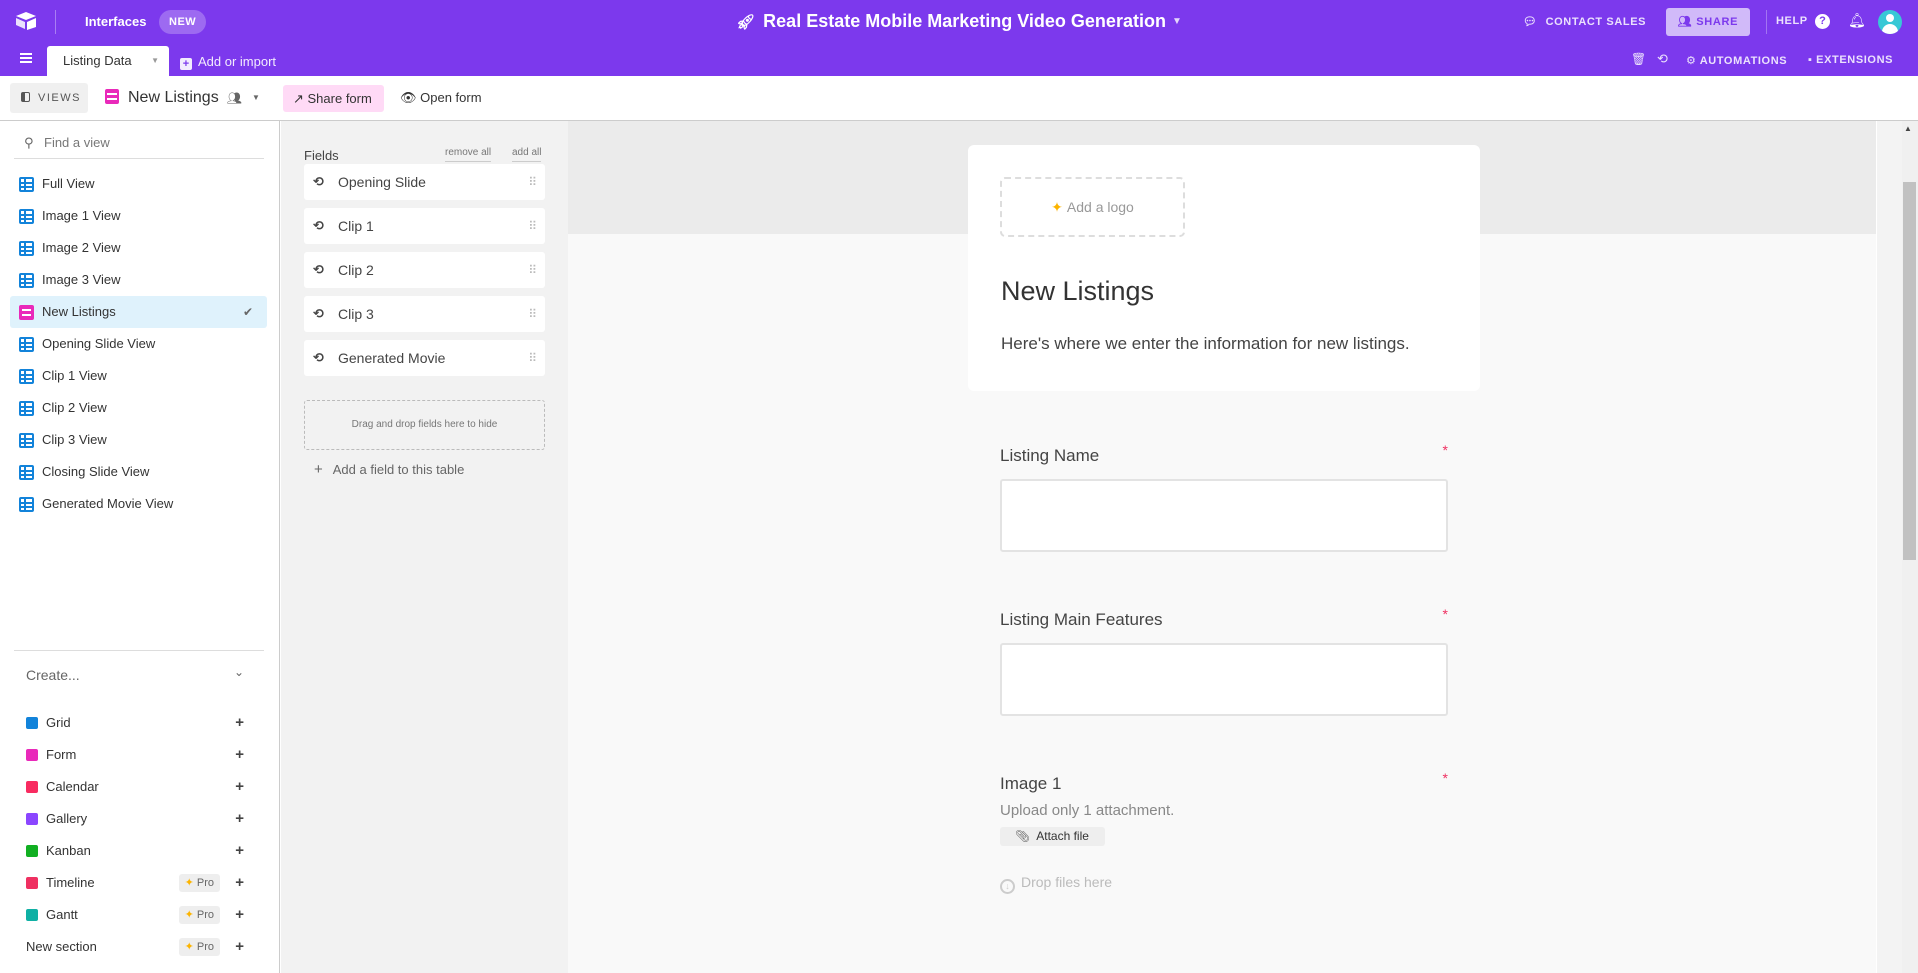 This screenshot has width=1918, height=973. What do you see at coordinates (1792, 21) in the screenshot?
I see `help-button: HELP` at bounding box center [1792, 21].